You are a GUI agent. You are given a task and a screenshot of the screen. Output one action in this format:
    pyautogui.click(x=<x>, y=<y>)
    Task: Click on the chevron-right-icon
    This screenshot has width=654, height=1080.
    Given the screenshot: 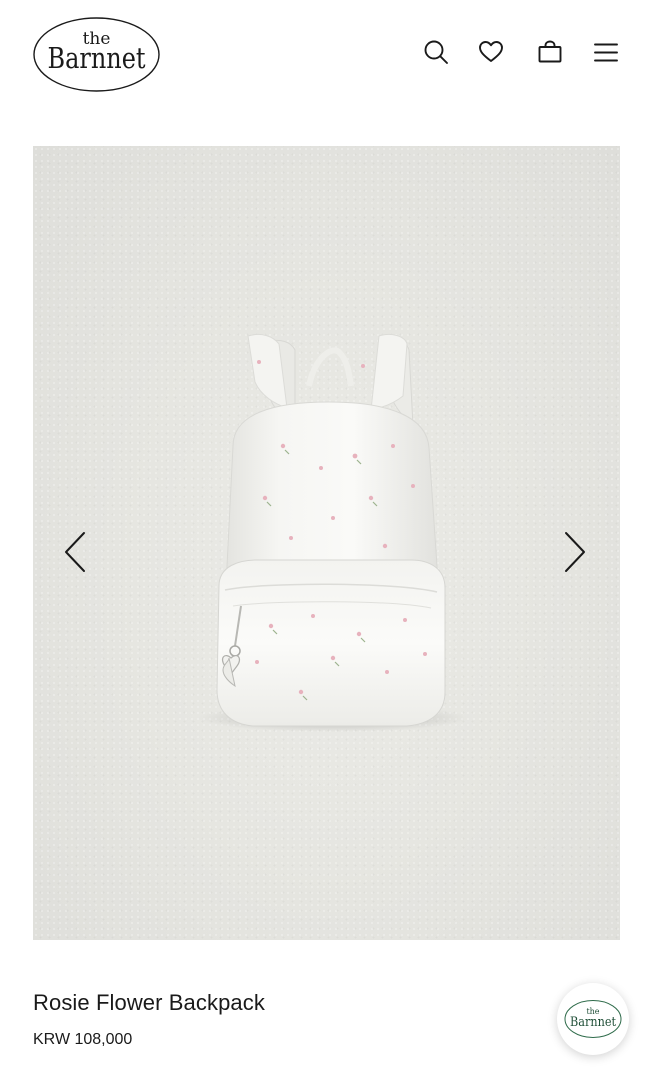 What is the action you would take?
    pyautogui.click(x=575, y=552)
    